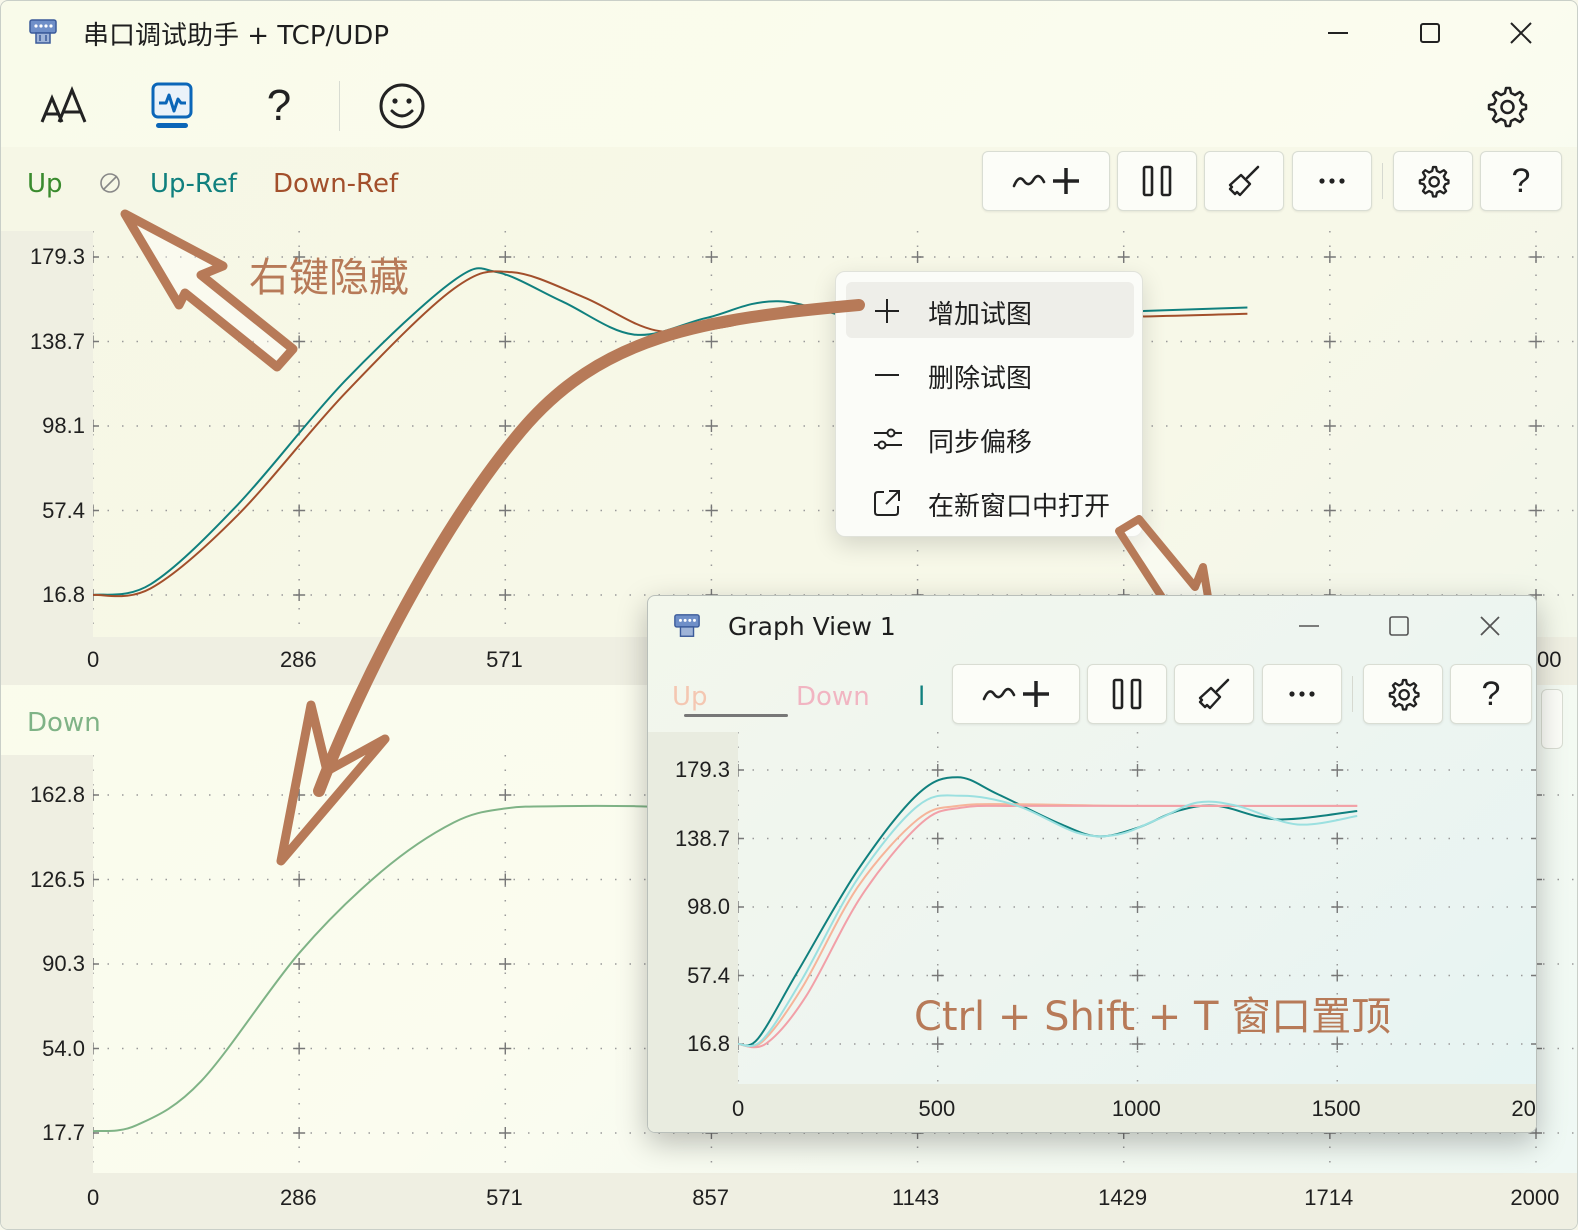  Describe the element at coordinates (738, 1108) in the screenshot. I see `x-tick-label: 0` at that location.